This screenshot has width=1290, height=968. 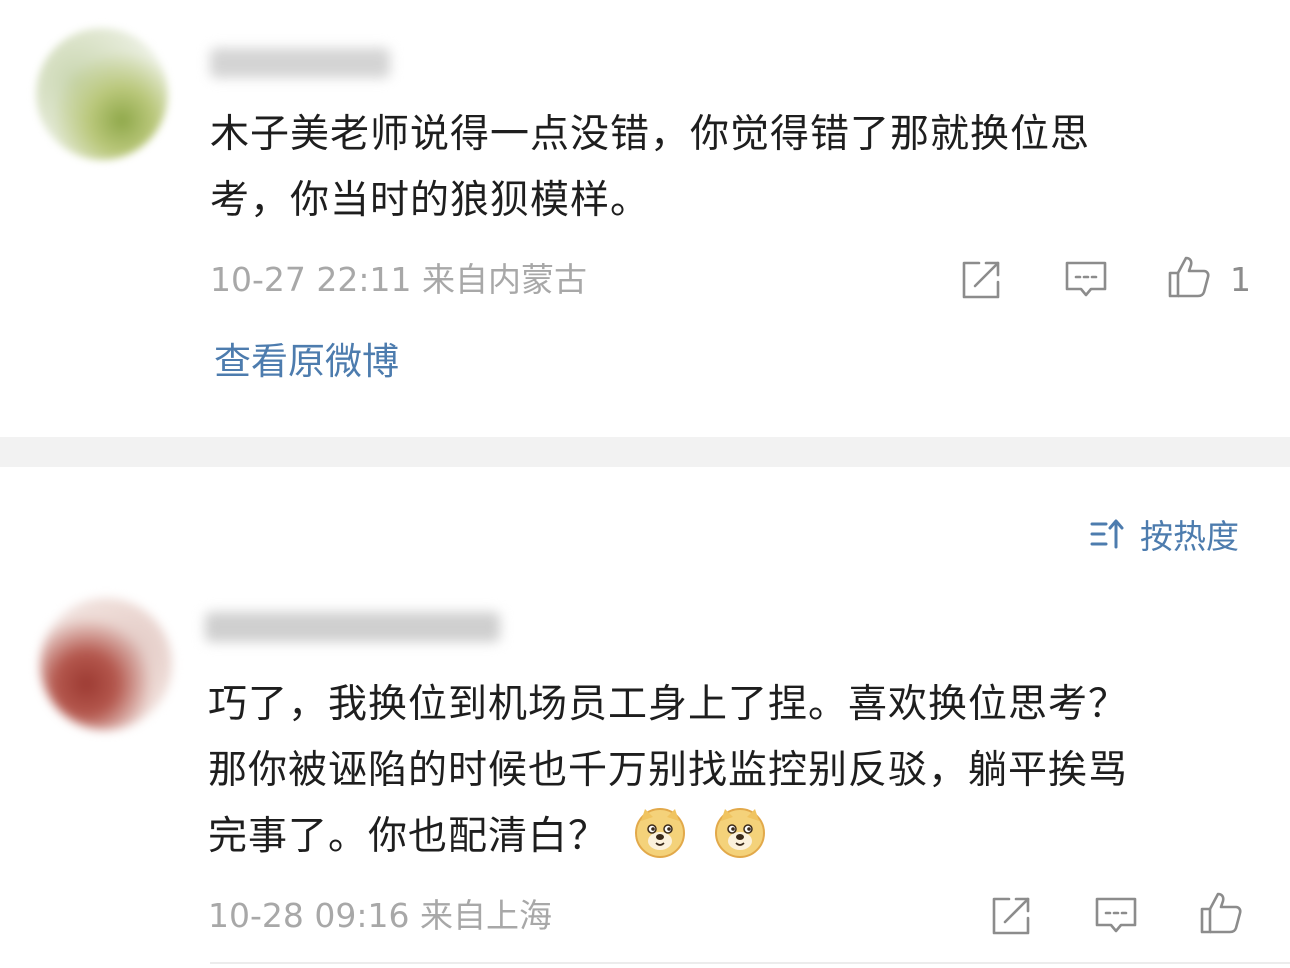 I want to click on comment-text-segment: 完事了。你也配清白？, so click(x=408, y=836).